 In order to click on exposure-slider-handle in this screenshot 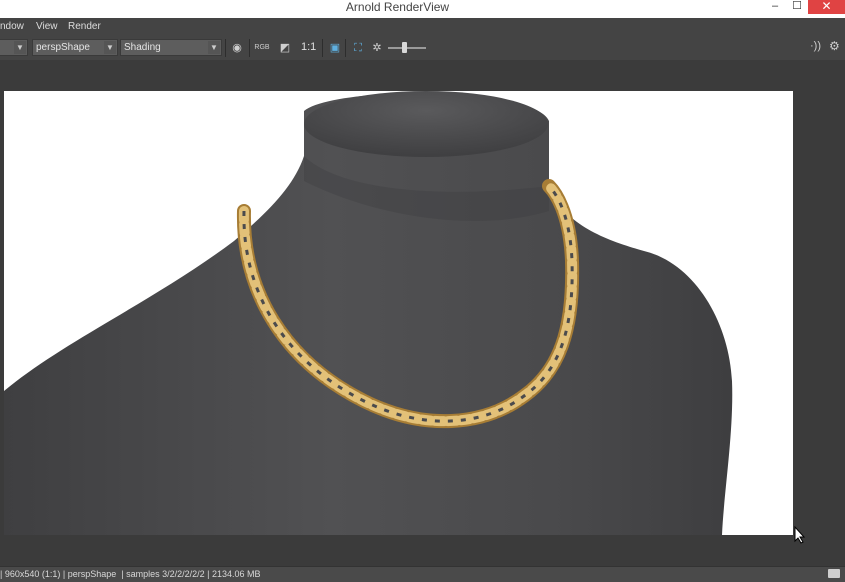, I will do `click(404, 47)`.